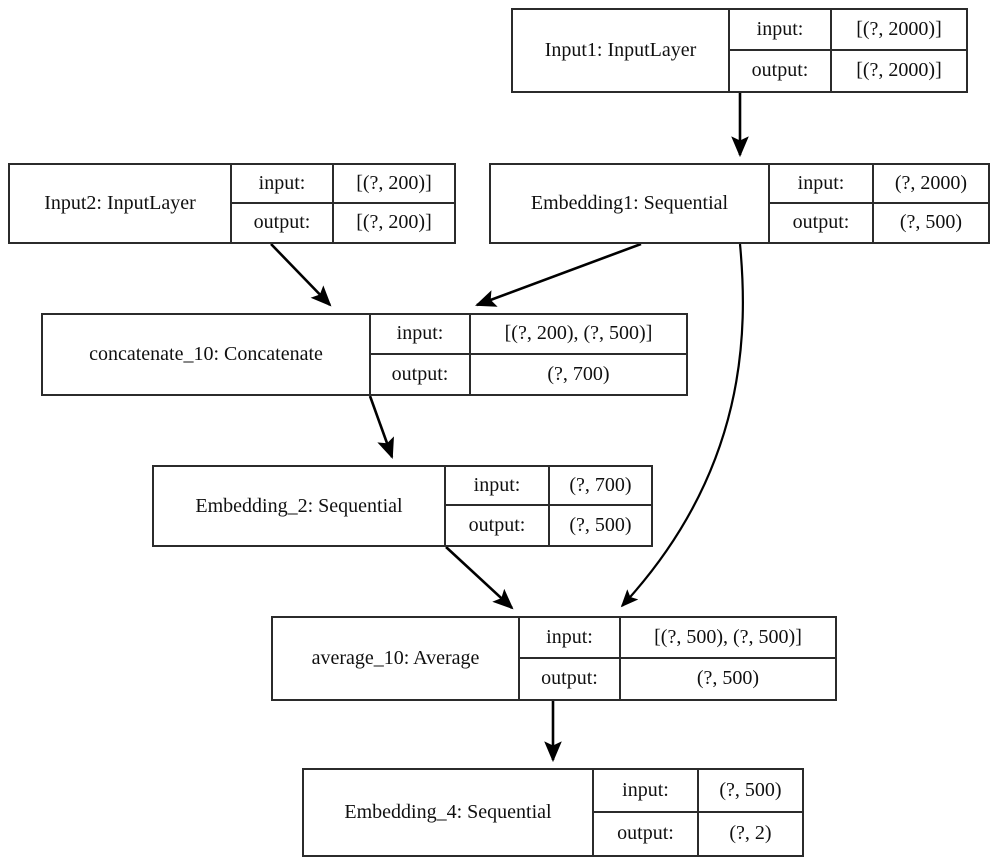 The image size is (1000, 868). I want to click on node-input-label-embedding_4: input:, so click(646, 790).